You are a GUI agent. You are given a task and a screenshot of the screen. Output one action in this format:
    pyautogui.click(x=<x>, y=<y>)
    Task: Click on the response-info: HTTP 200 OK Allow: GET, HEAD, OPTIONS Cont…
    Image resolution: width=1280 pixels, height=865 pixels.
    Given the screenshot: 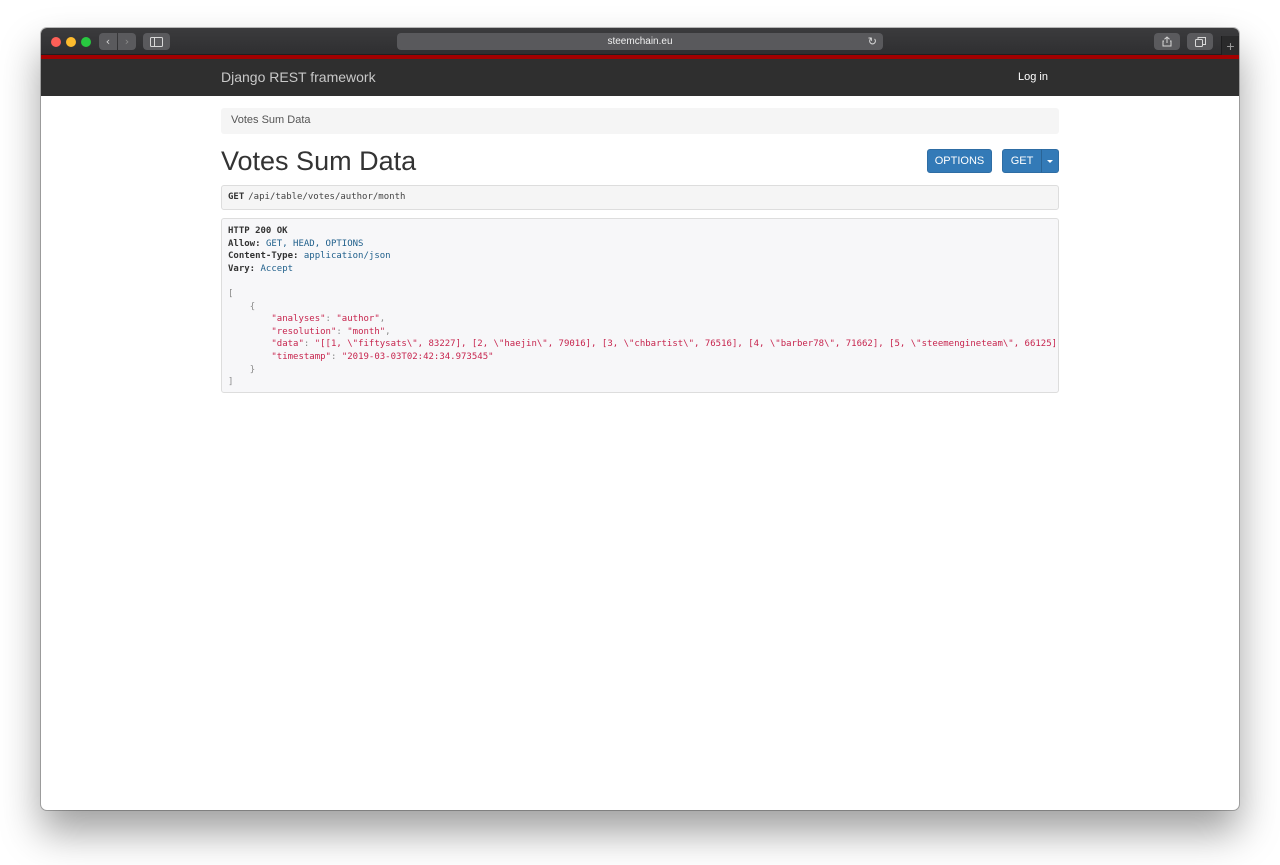 What is the action you would take?
    pyautogui.click(x=640, y=305)
    